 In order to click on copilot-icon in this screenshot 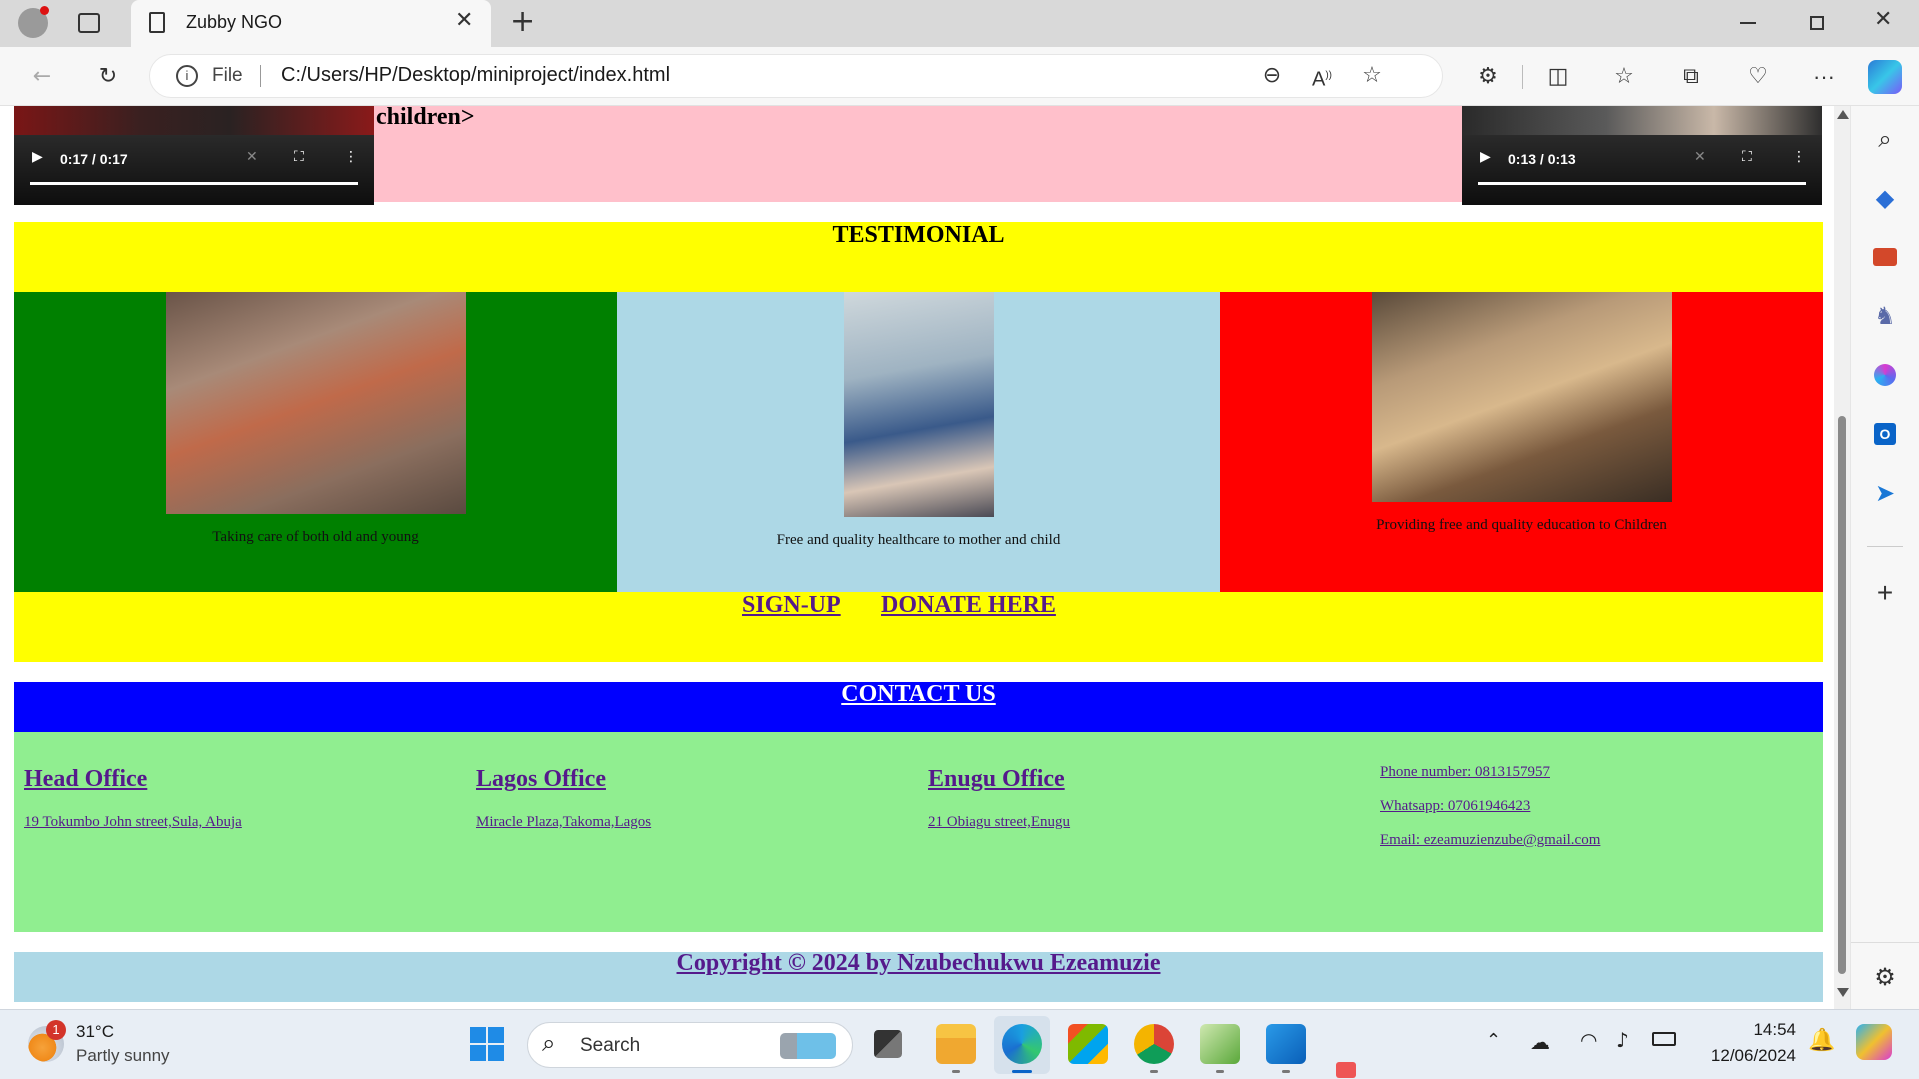, I will do `click(1885, 77)`.